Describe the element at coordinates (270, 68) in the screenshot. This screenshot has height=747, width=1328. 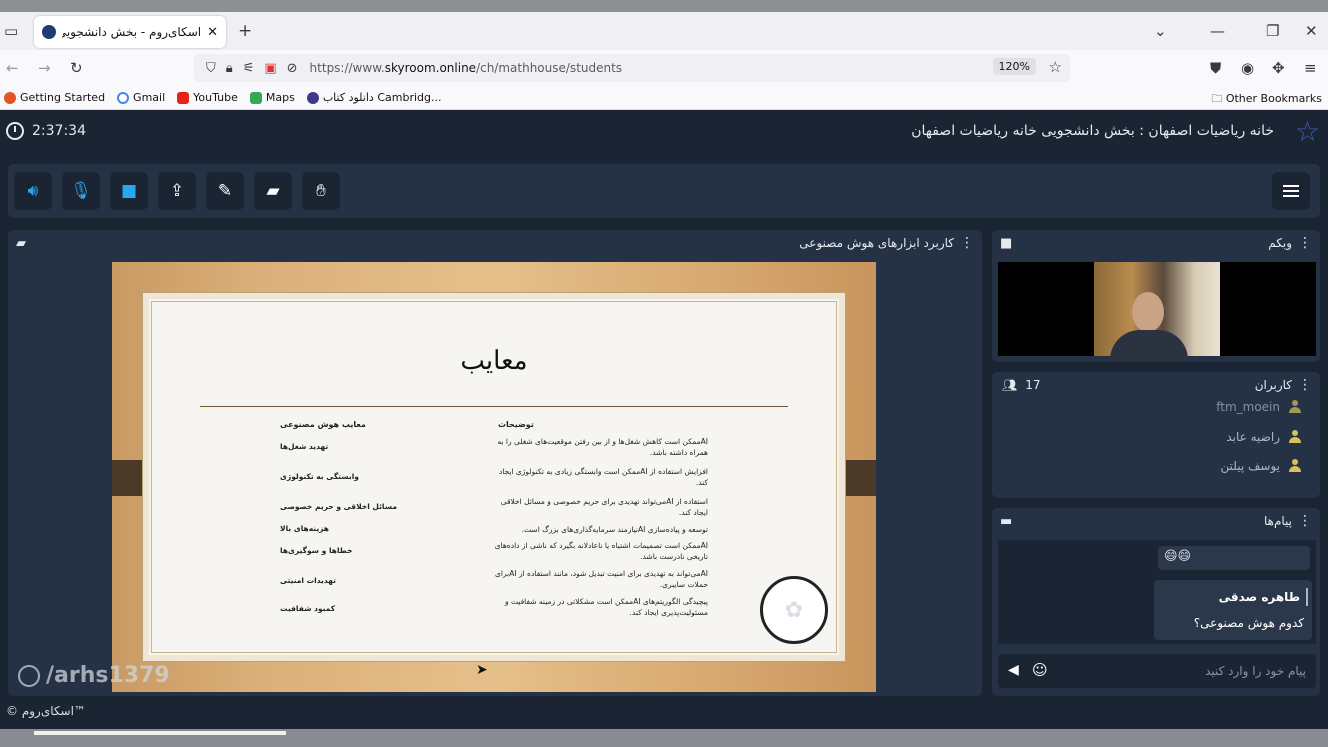
I see `camera-blocked-icon: ▣` at that location.